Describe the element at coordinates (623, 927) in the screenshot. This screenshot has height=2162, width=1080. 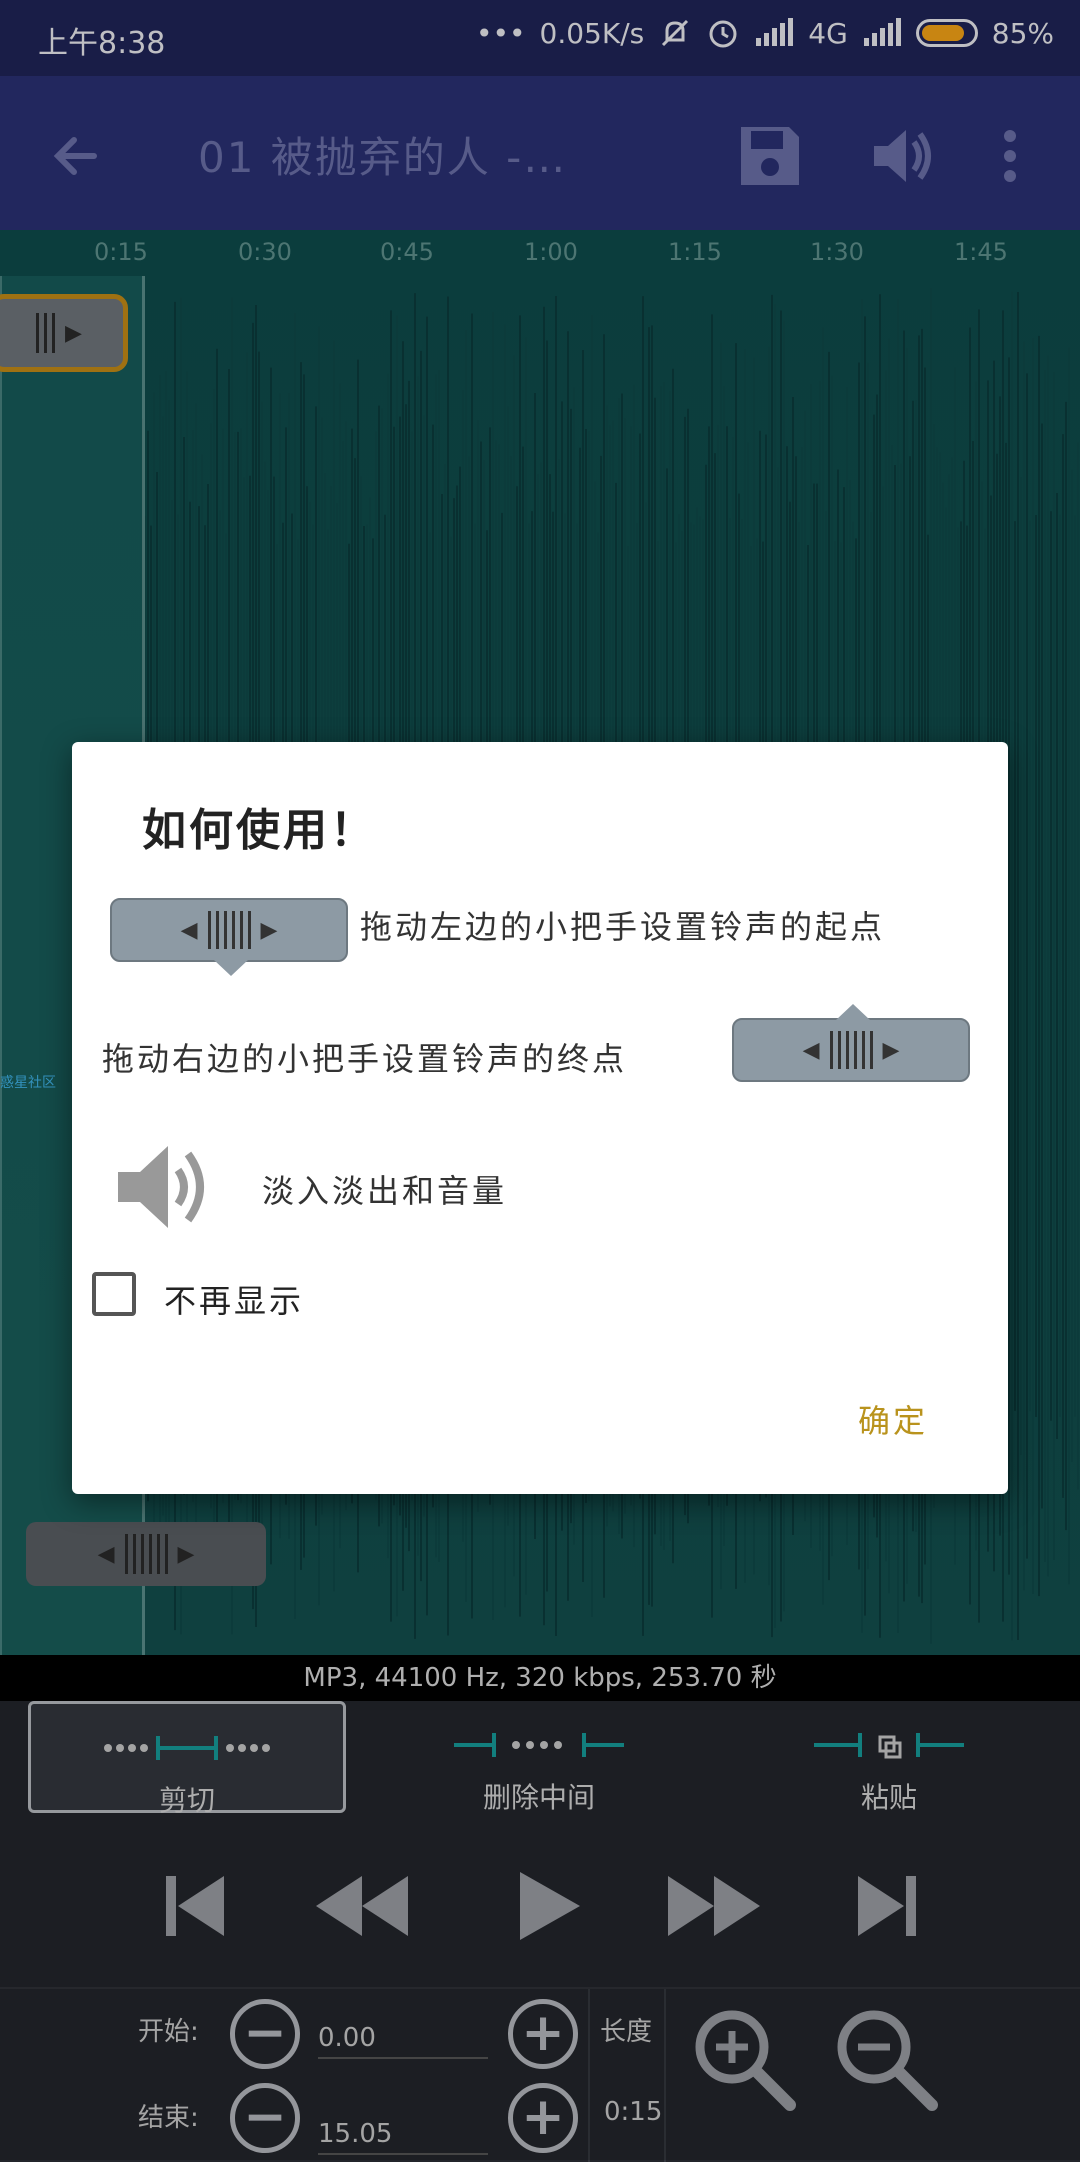
I see `start-hint: 拖动左边的小把手设置铃声的起点` at that location.